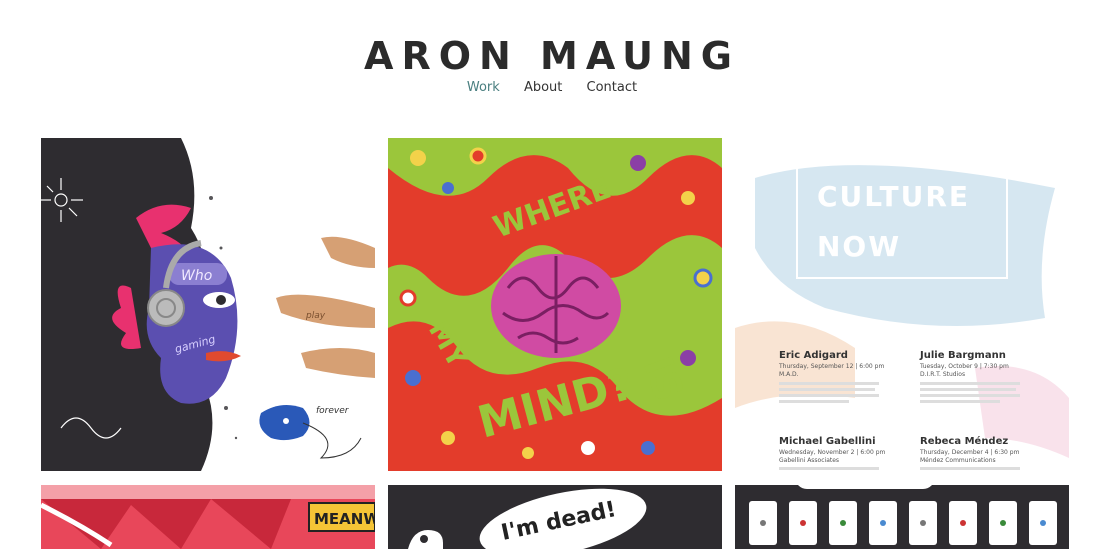  Describe the element at coordinates (964, 366) in the screenshot. I see `event-time: Tuesday, October 9 | 7:30 pm` at that location.